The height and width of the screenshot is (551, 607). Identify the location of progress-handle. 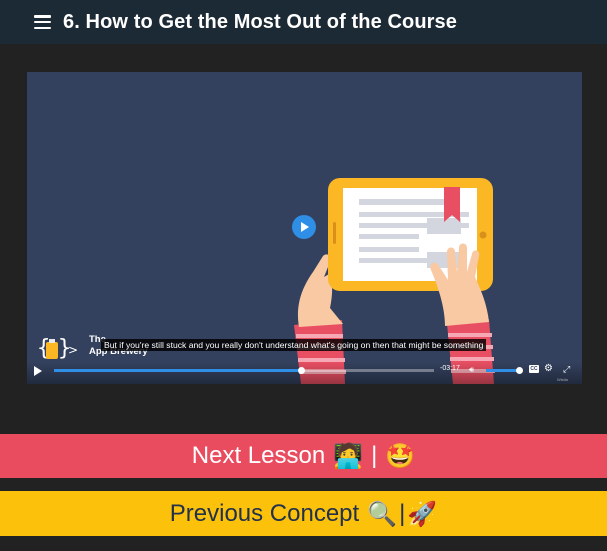
(301, 370).